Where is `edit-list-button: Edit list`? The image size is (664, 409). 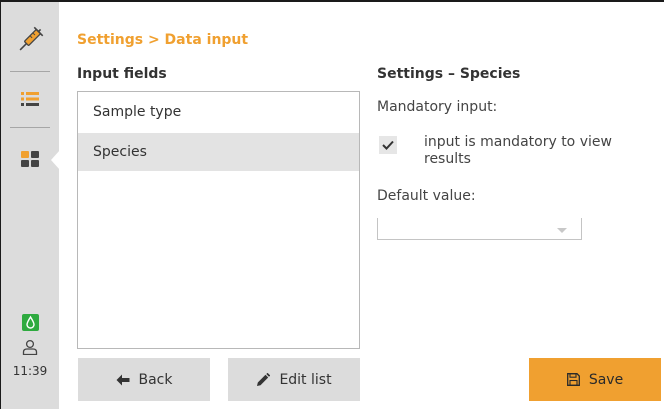 edit-list-button: Edit list is located at coordinates (294, 379).